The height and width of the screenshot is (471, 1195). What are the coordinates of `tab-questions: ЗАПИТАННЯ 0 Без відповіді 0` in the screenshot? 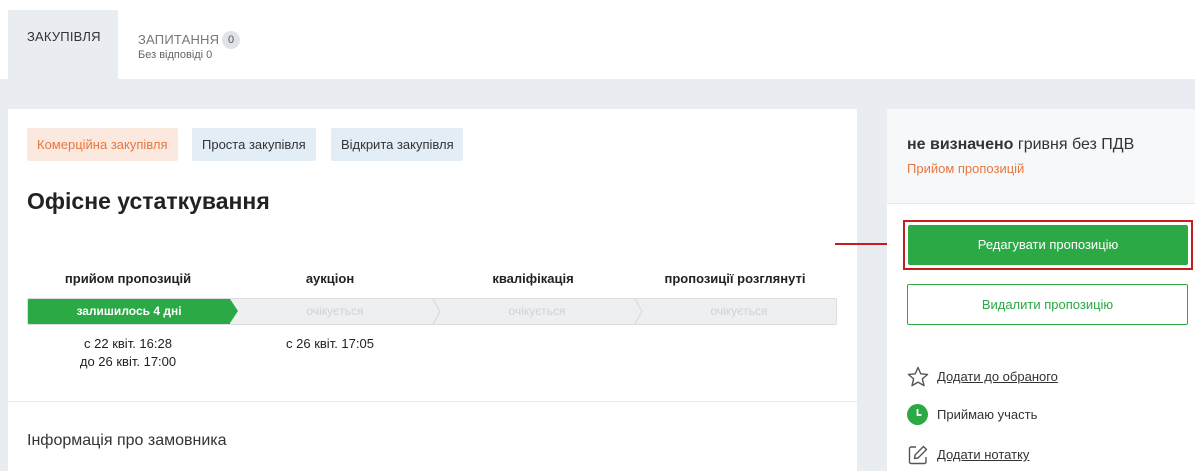 It's located at (218, 44).